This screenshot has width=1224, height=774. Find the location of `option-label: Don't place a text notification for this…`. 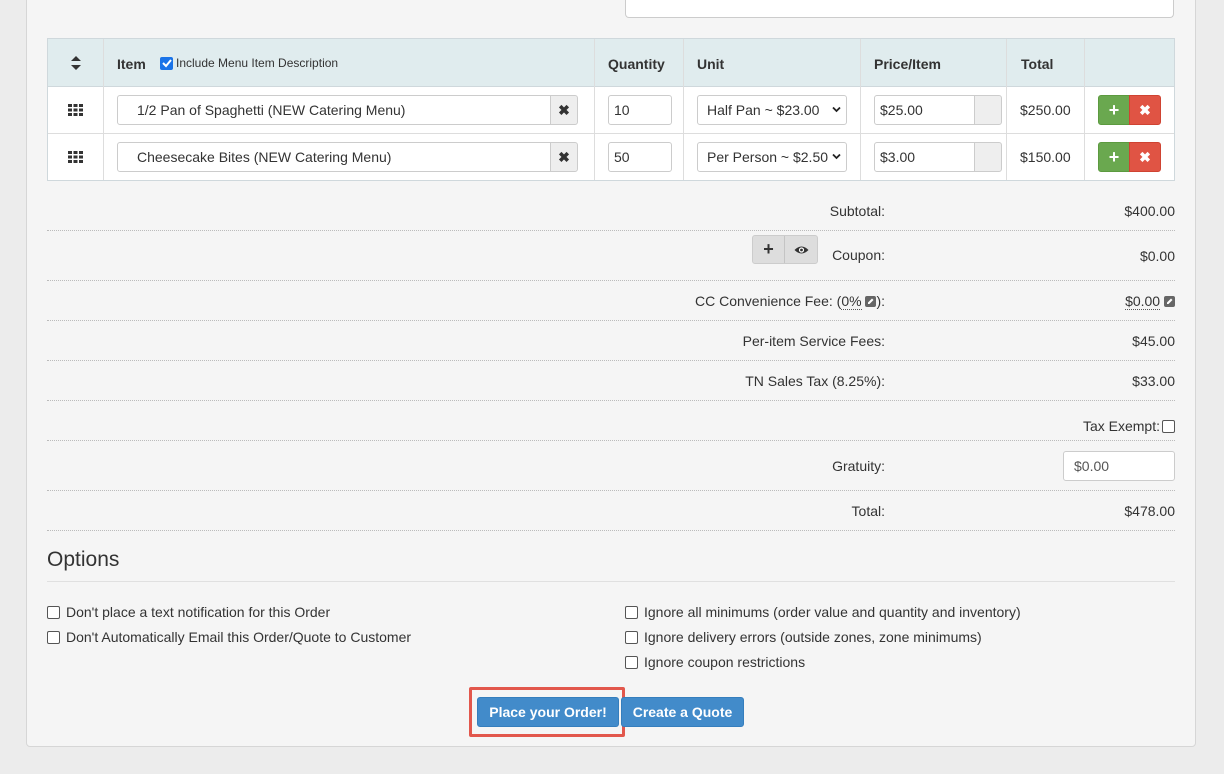

option-label: Don't place a text notification for this… is located at coordinates (198, 612).